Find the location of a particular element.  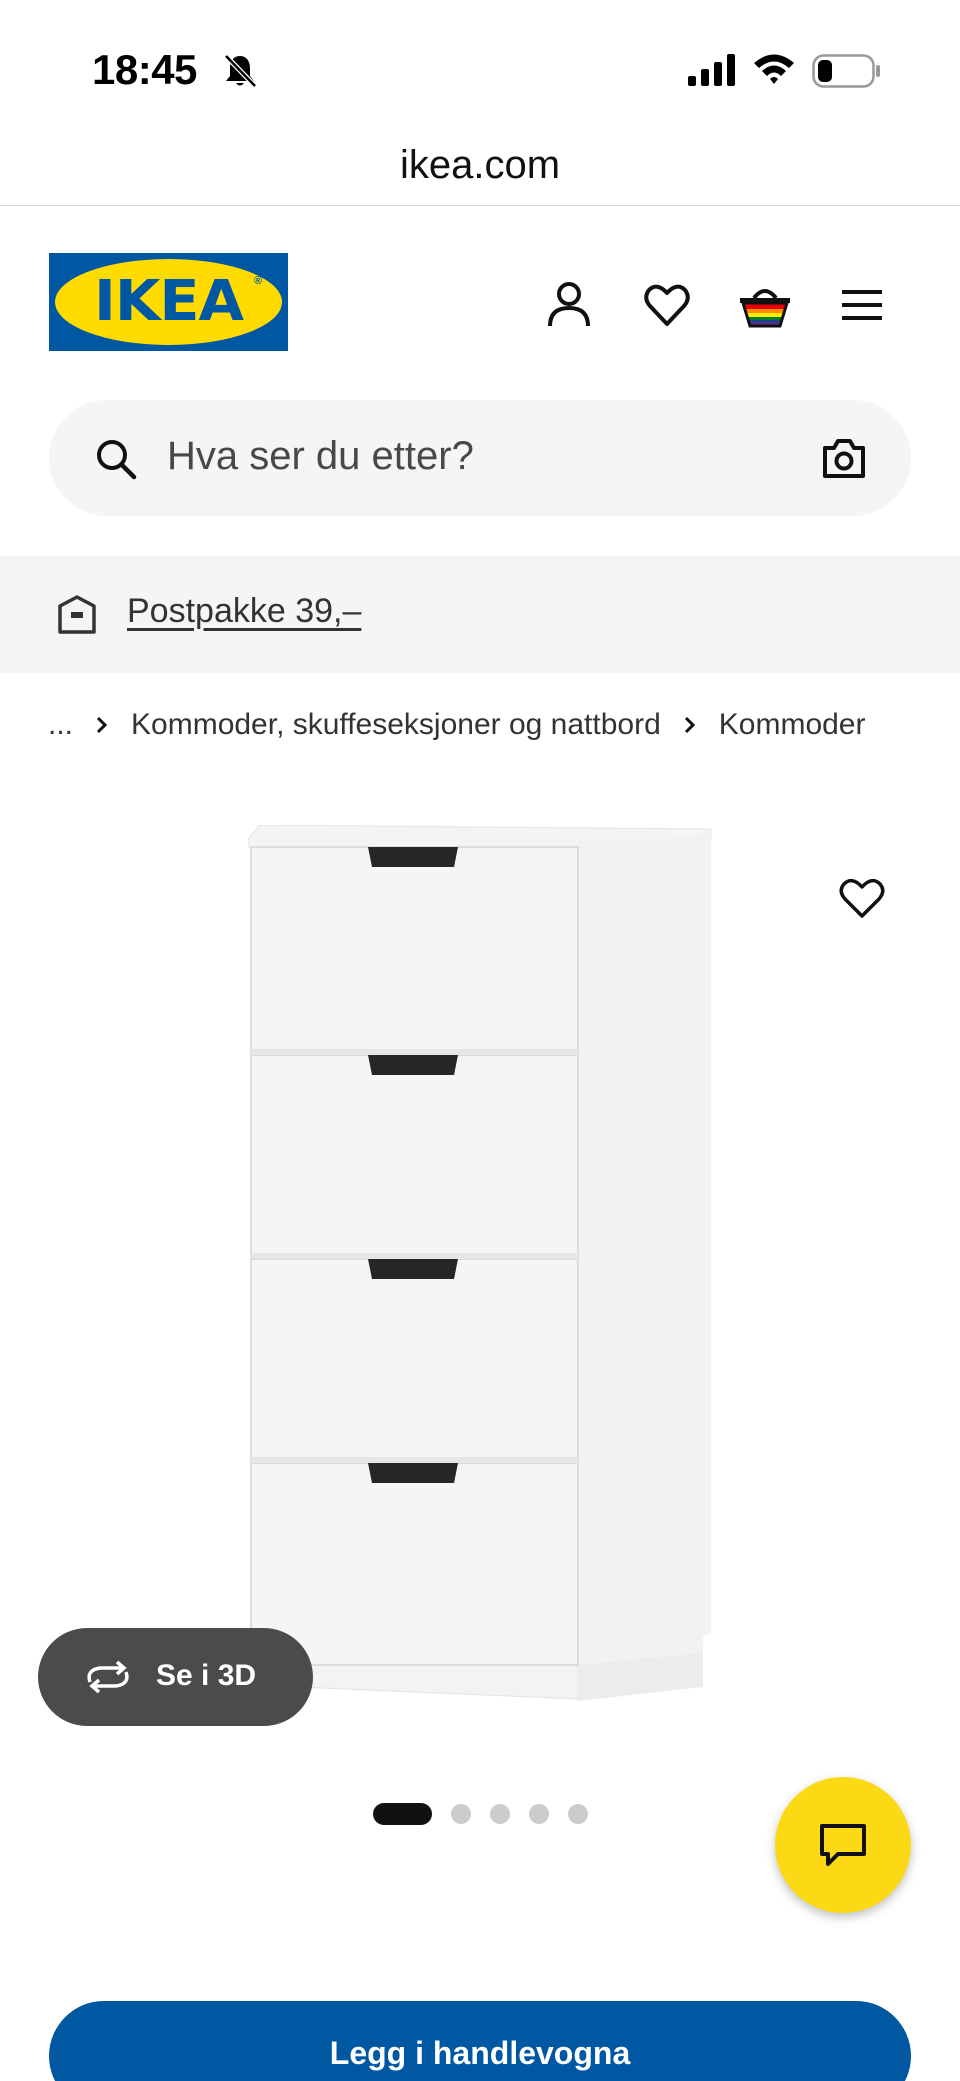

breadcrumb-item-current: Kommoder is located at coordinates (792, 725).